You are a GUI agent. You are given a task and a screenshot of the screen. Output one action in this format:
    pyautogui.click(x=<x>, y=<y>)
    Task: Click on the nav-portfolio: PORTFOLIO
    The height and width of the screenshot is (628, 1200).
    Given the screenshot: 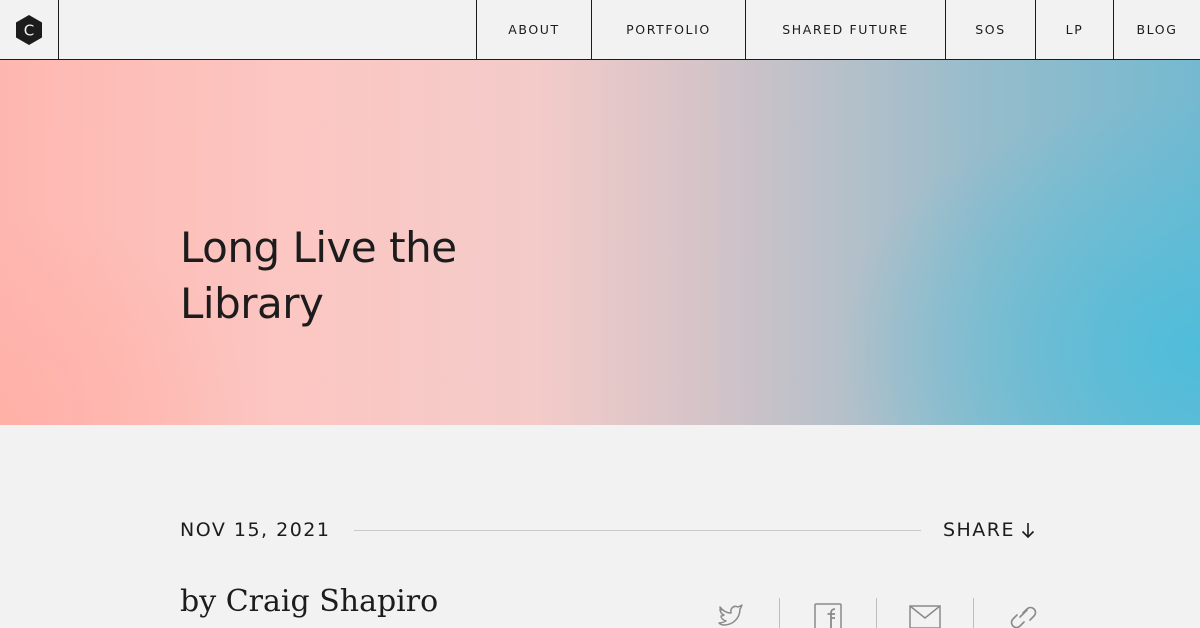 What is the action you would take?
    pyautogui.click(x=668, y=29)
    